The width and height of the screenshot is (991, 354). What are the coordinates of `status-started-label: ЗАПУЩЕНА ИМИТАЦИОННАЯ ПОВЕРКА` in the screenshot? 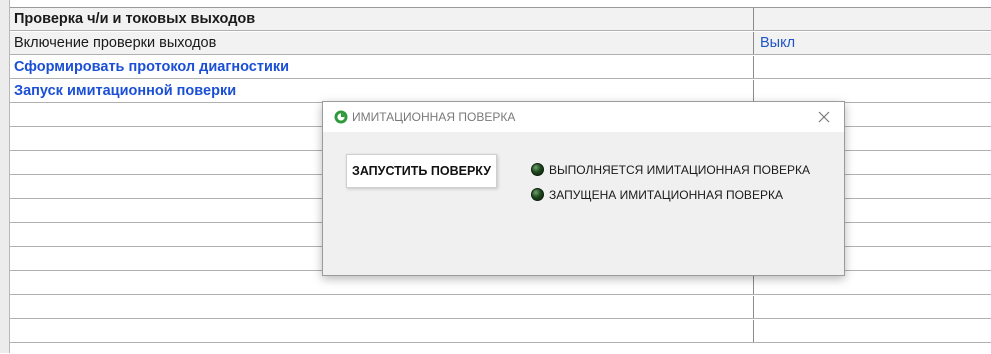 It's located at (666, 195).